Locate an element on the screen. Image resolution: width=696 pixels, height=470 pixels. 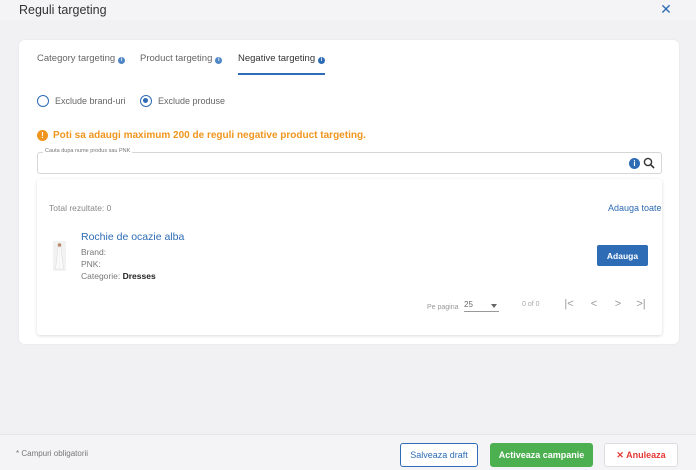
cancel-button: ✕ Anuleaza is located at coordinates (641, 455).